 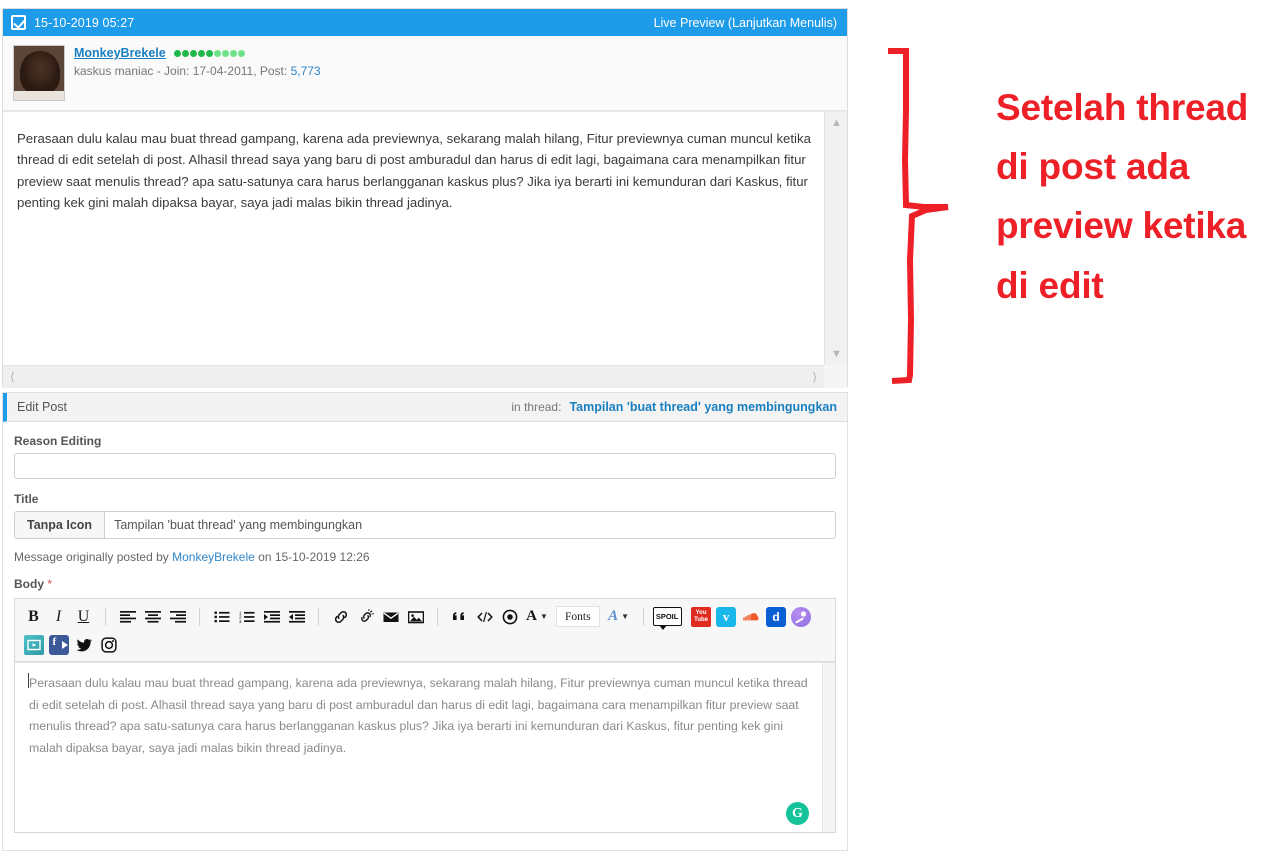 What do you see at coordinates (83, 616) in the screenshot?
I see `underline-icon: U` at bounding box center [83, 616].